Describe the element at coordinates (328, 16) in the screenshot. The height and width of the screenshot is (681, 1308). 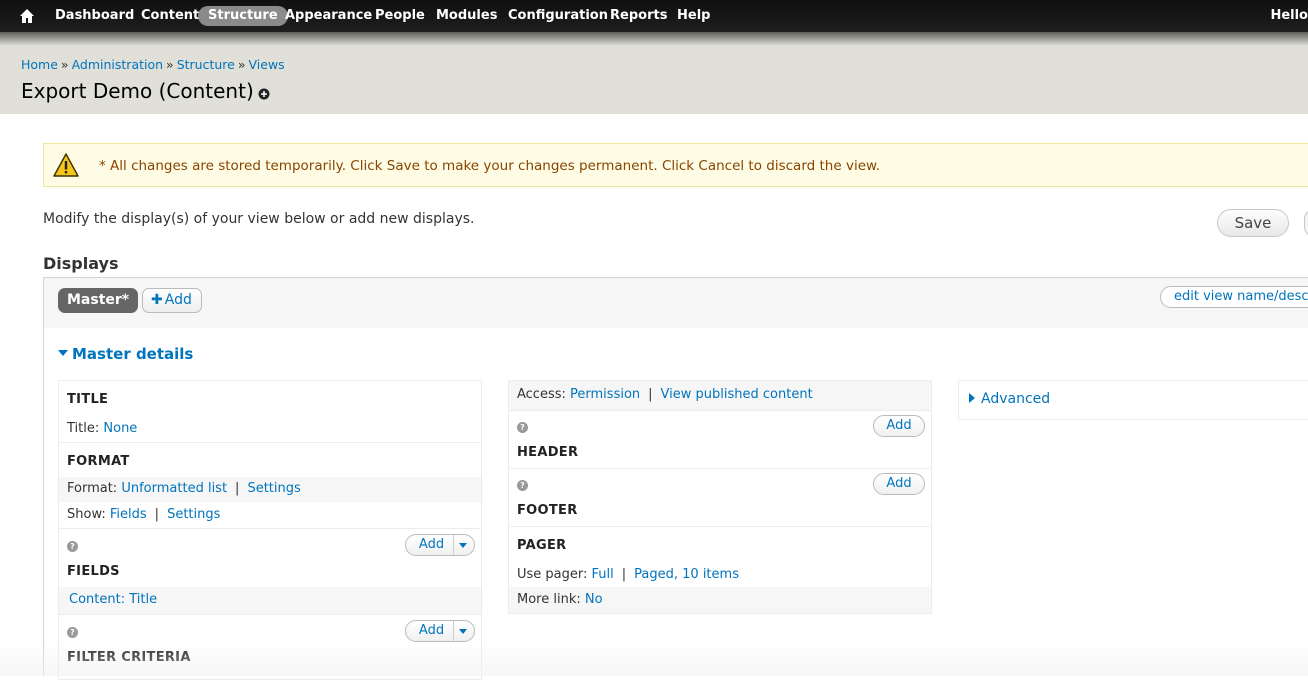
I see `toolbar-appearance: Appearance` at that location.